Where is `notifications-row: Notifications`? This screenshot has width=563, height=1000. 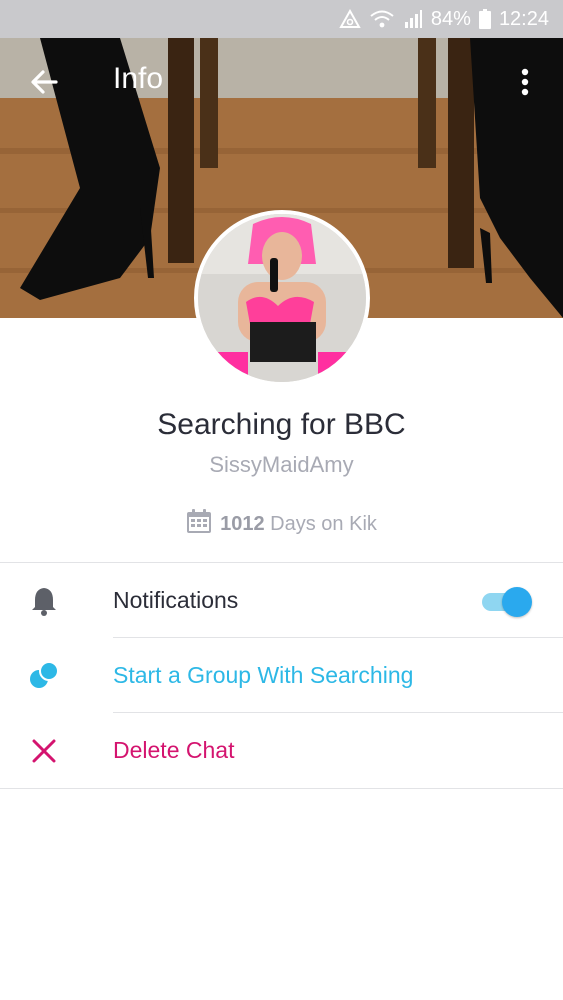 notifications-row: Notifications is located at coordinates (281, 600).